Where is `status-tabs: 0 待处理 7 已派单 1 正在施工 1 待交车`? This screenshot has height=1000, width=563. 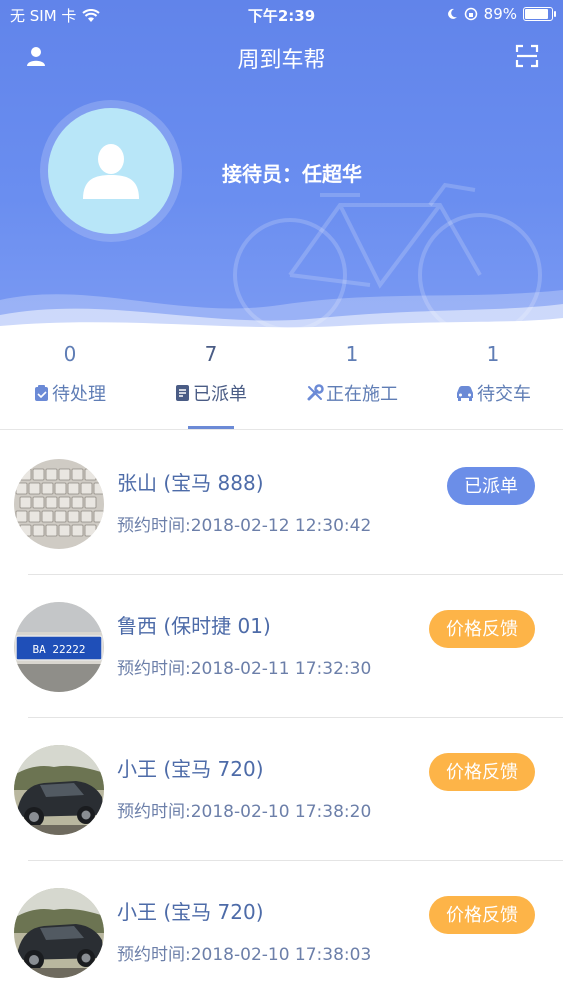 status-tabs: 0 待处理 7 已派单 1 正在施工 1 待交车 is located at coordinates (281, 380).